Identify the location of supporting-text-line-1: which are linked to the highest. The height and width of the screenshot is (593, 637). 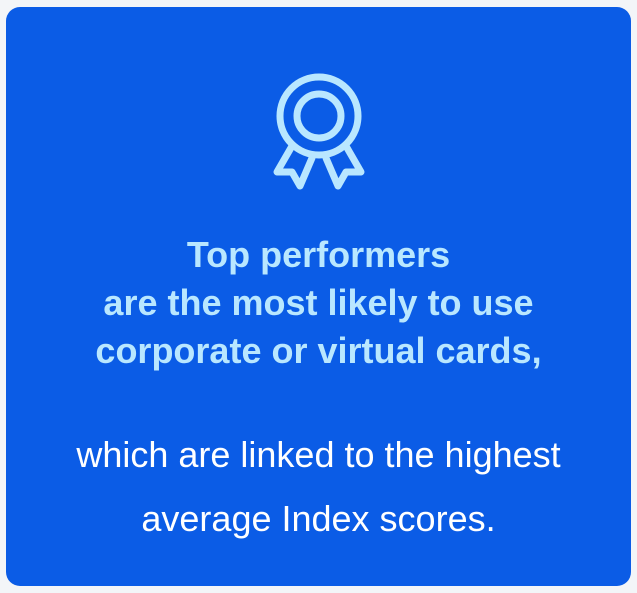
(318, 454).